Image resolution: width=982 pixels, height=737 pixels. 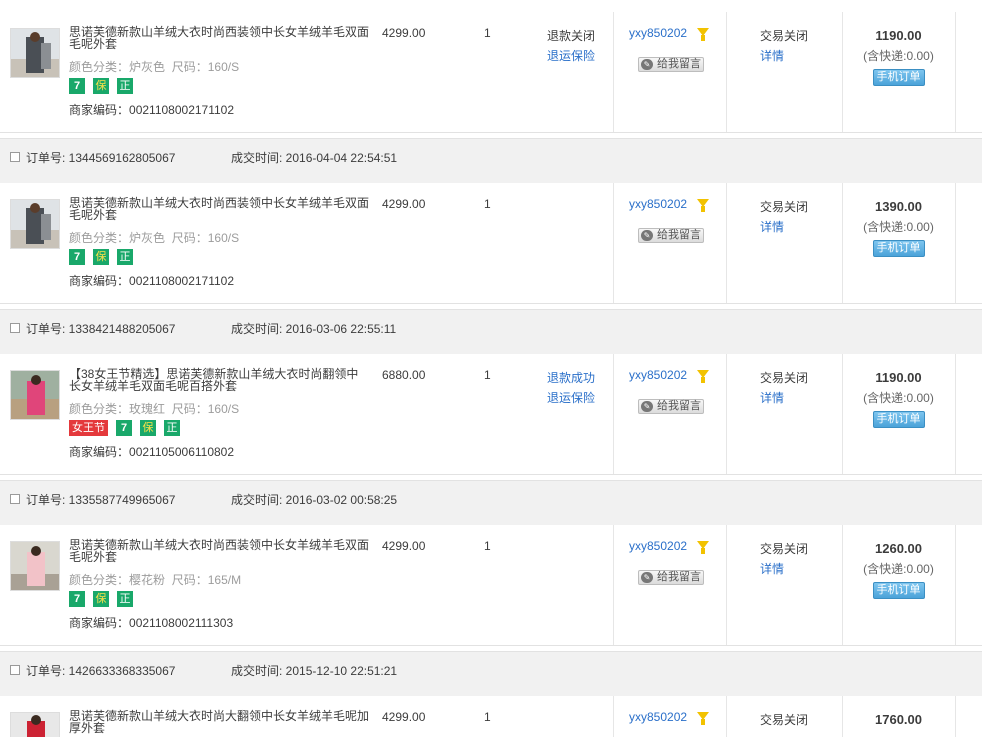 What do you see at coordinates (571, 378) in the screenshot?
I see `refund-status-link: 退款成功` at bounding box center [571, 378].